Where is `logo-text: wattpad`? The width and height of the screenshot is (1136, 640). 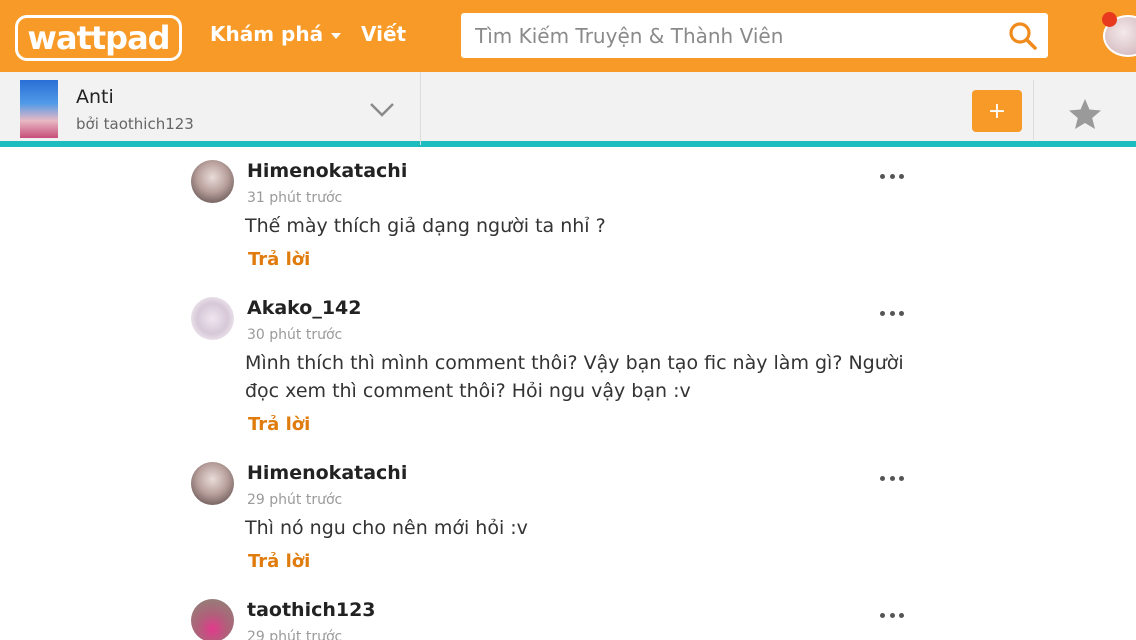
logo-text: wattpad is located at coordinates (98, 38).